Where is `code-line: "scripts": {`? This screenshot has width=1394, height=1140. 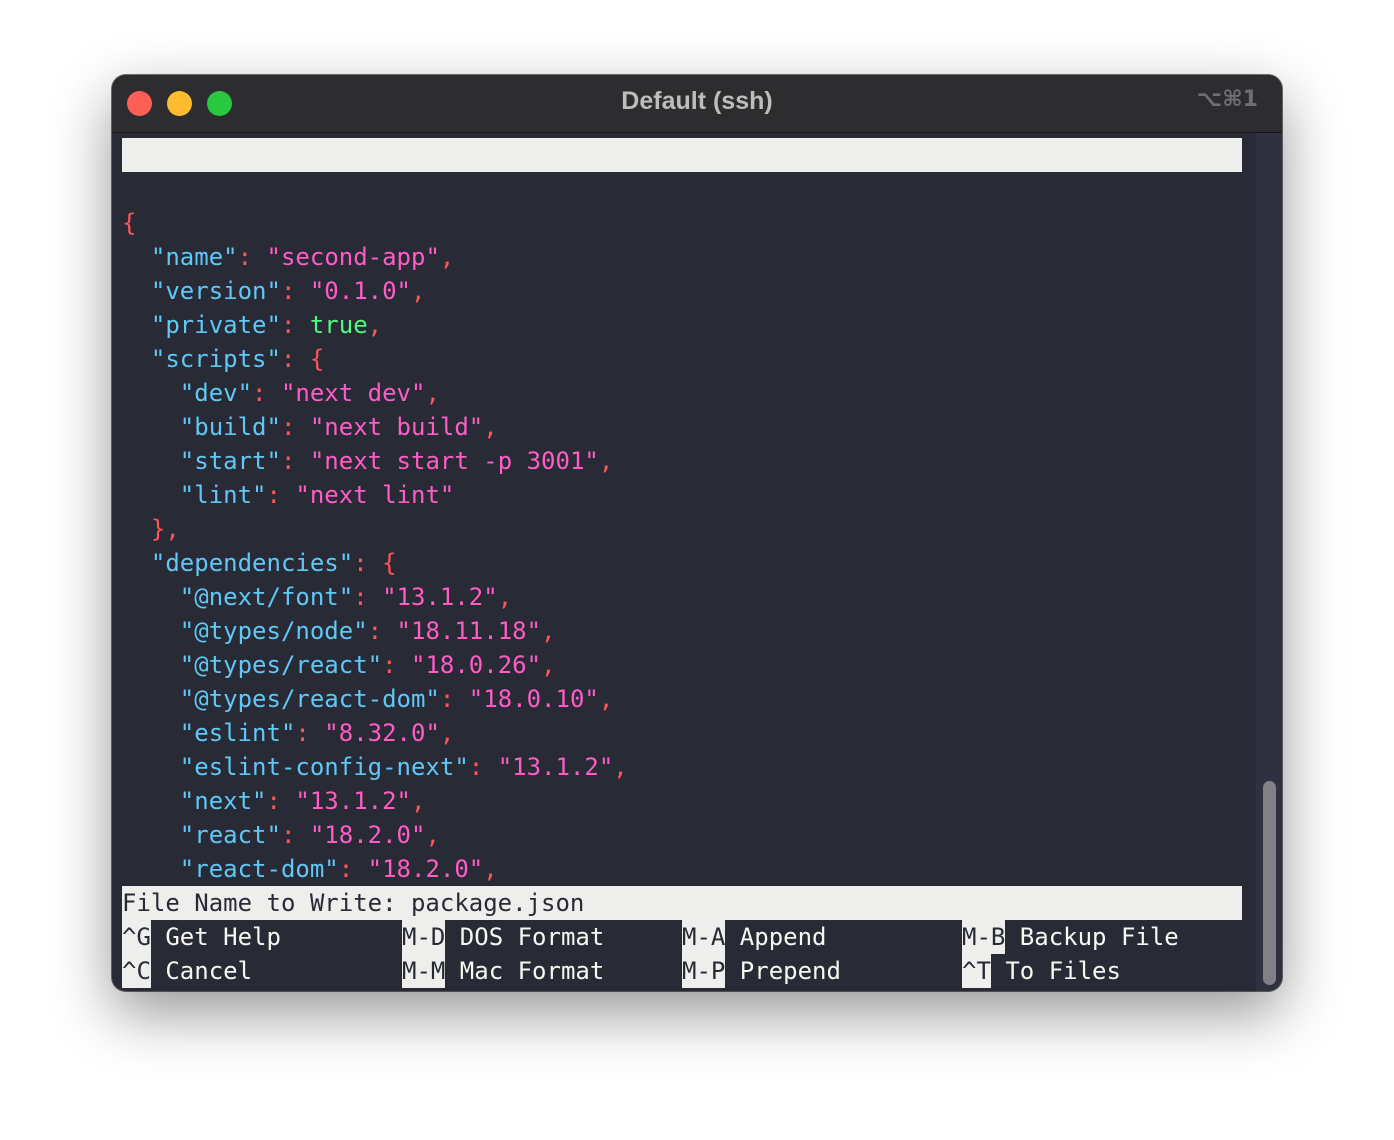 code-line: "scripts": { is located at coordinates (223, 359).